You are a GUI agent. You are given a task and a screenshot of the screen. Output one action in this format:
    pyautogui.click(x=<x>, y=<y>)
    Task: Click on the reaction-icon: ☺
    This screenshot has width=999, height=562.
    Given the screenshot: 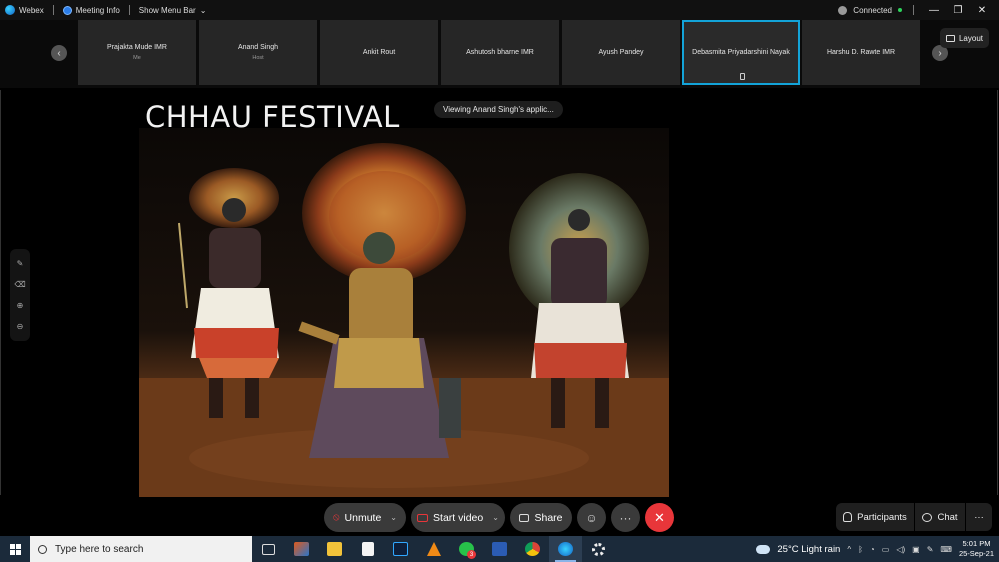 What is the action you would take?
    pyautogui.click(x=591, y=517)
    